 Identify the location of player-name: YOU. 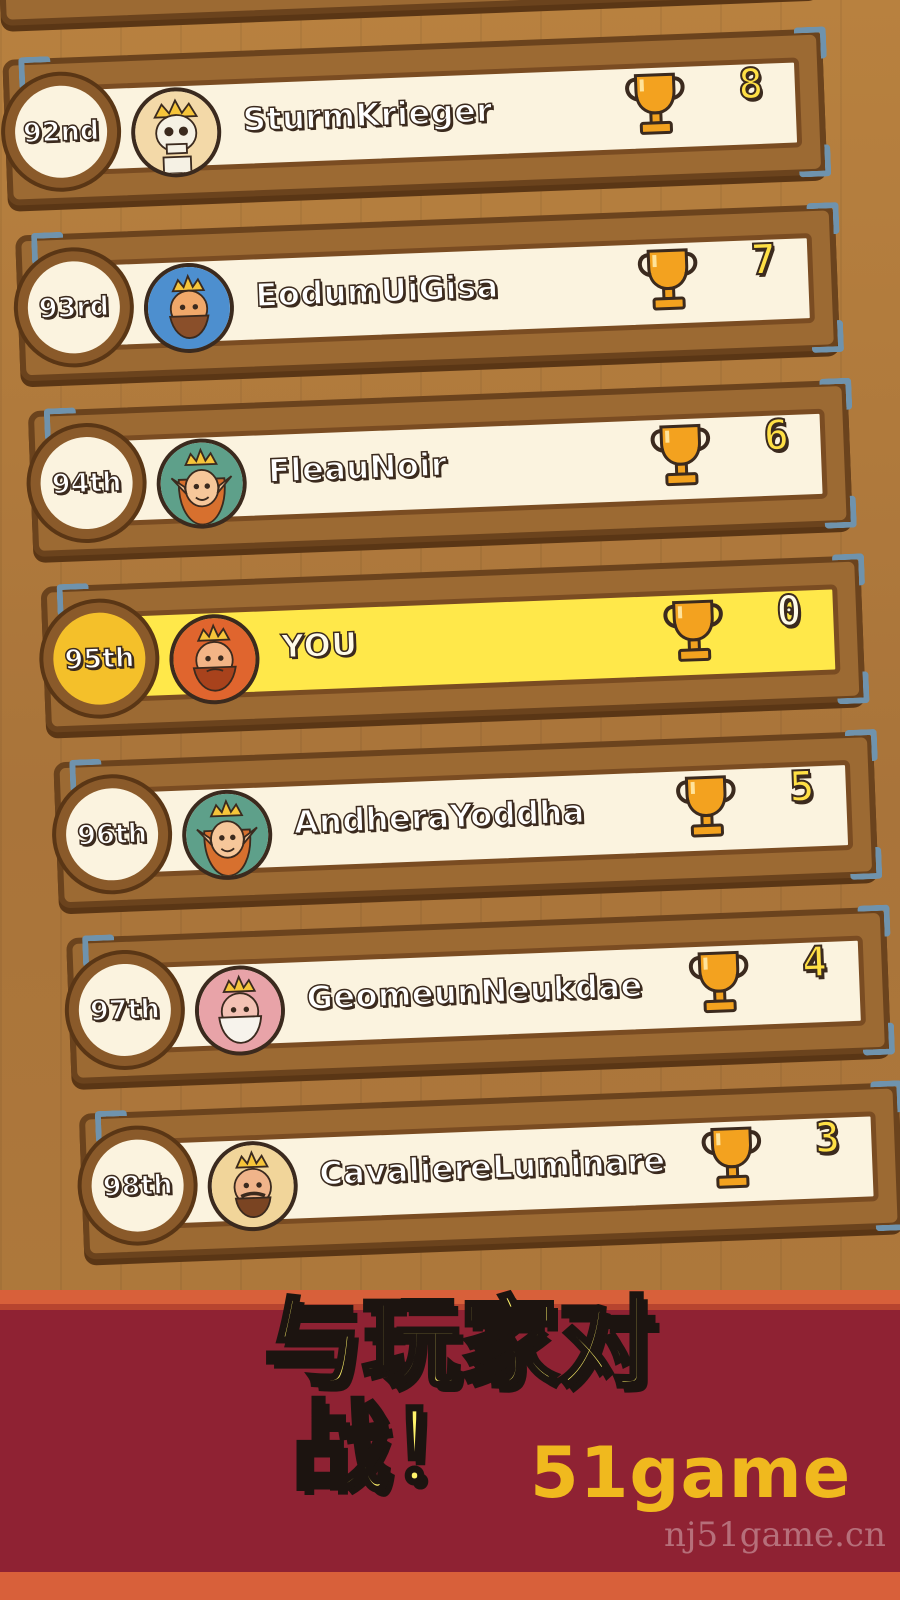
(320, 645).